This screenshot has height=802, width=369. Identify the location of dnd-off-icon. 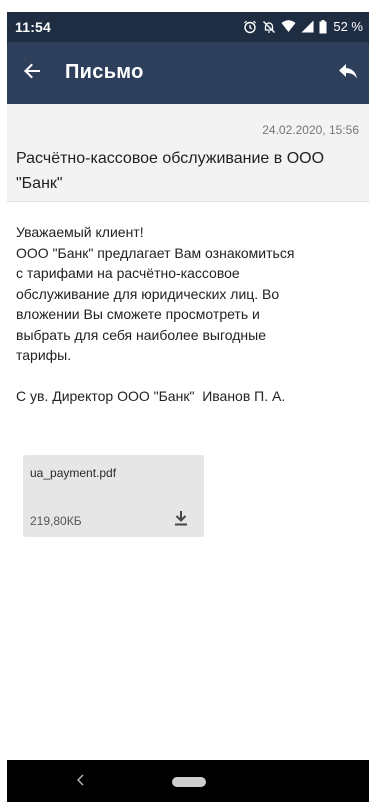
(269, 27).